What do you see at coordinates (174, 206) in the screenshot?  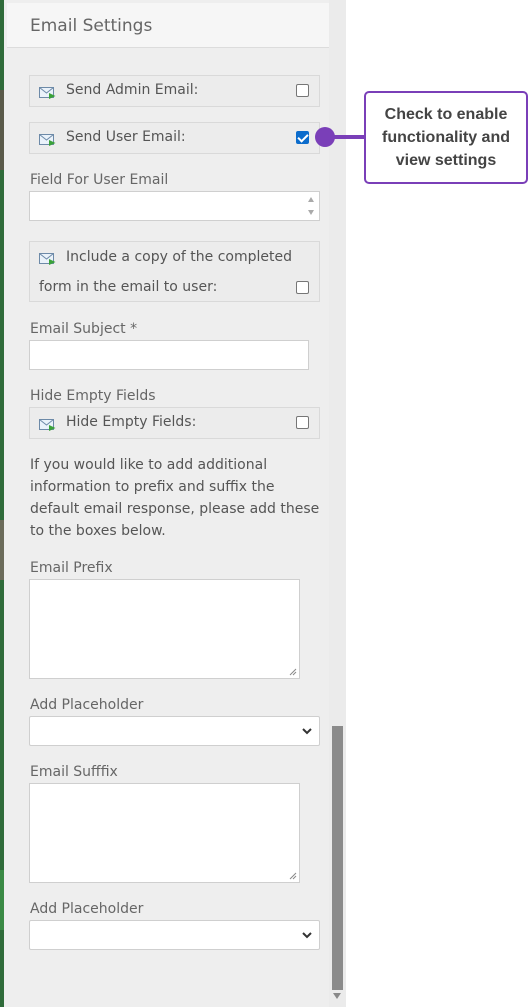 I see `field-for-user-email-input` at bounding box center [174, 206].